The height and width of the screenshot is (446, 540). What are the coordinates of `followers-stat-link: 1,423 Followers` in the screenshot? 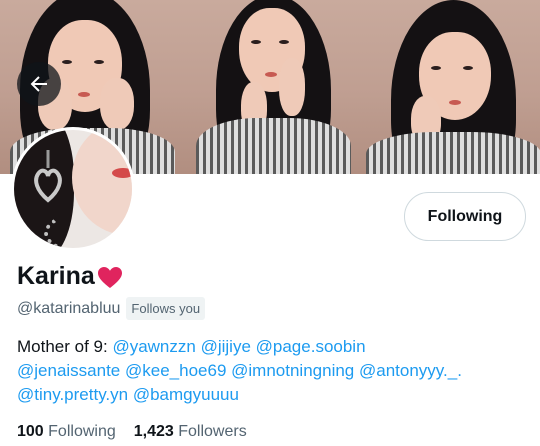 It's located at (190, 432).